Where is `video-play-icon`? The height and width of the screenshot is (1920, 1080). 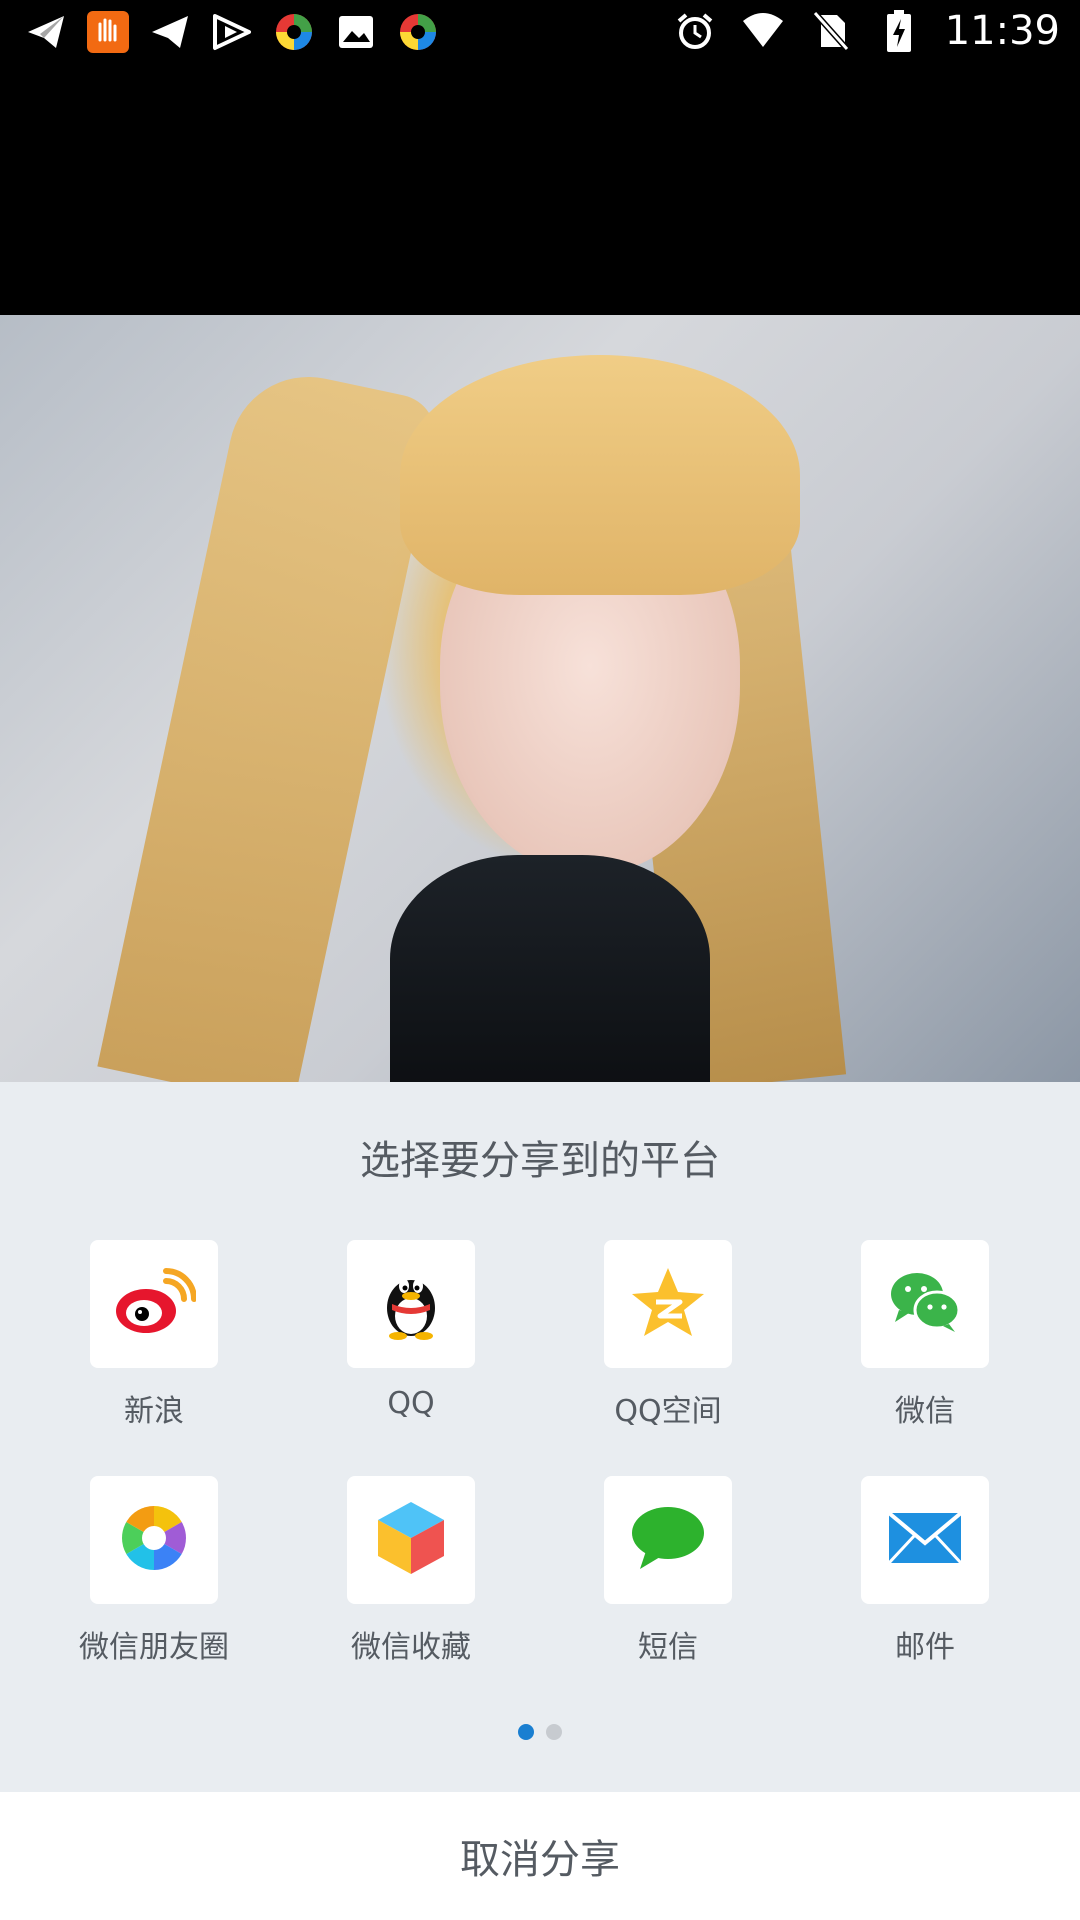
video-play-icon is located at coordinates (232, 32).